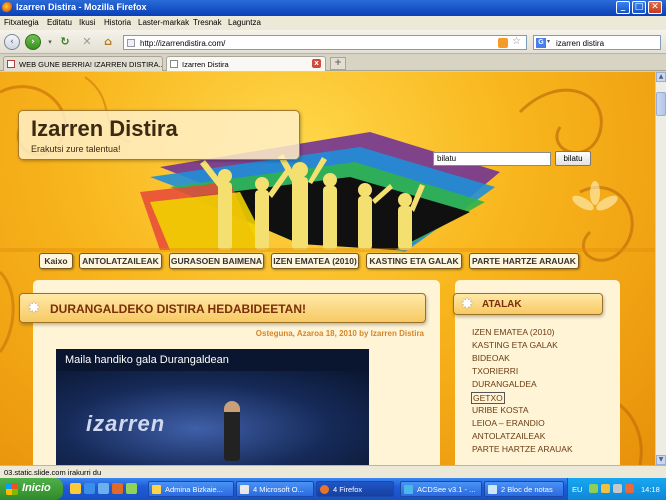  What do you see at coordinates (12, 42) in the screenshot?
I see `back-button: ‹` at bounding box center [12, 42].